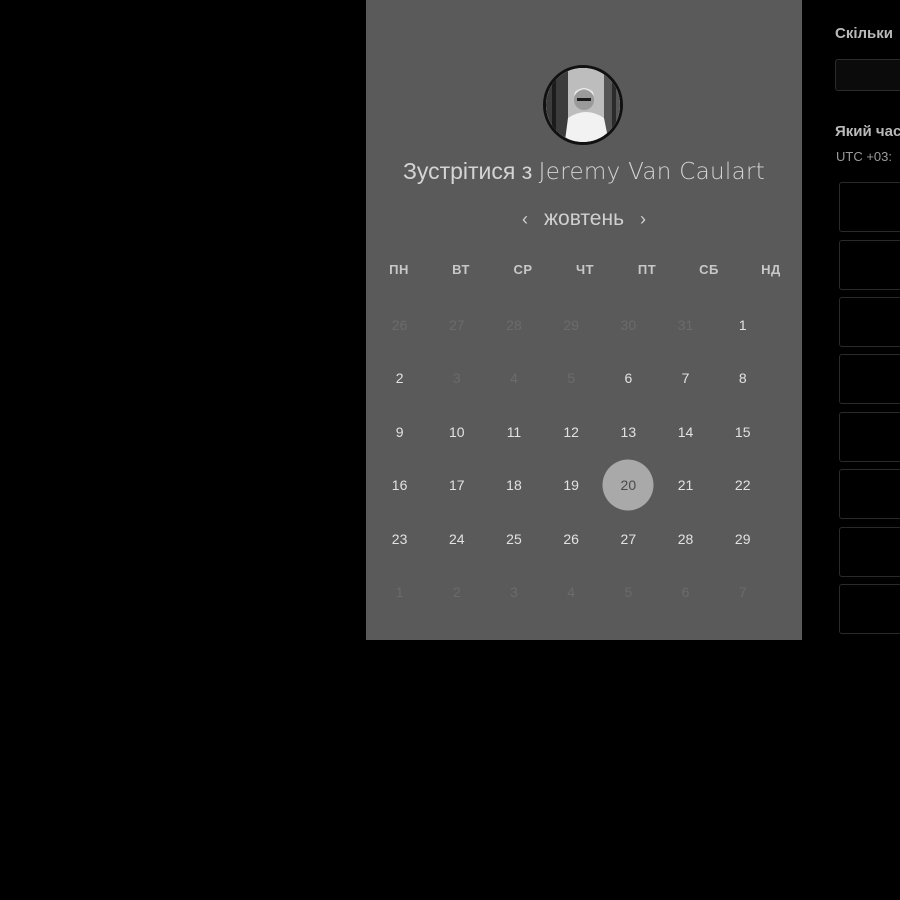  I want to click on day-number: 10, so click(456, 431).